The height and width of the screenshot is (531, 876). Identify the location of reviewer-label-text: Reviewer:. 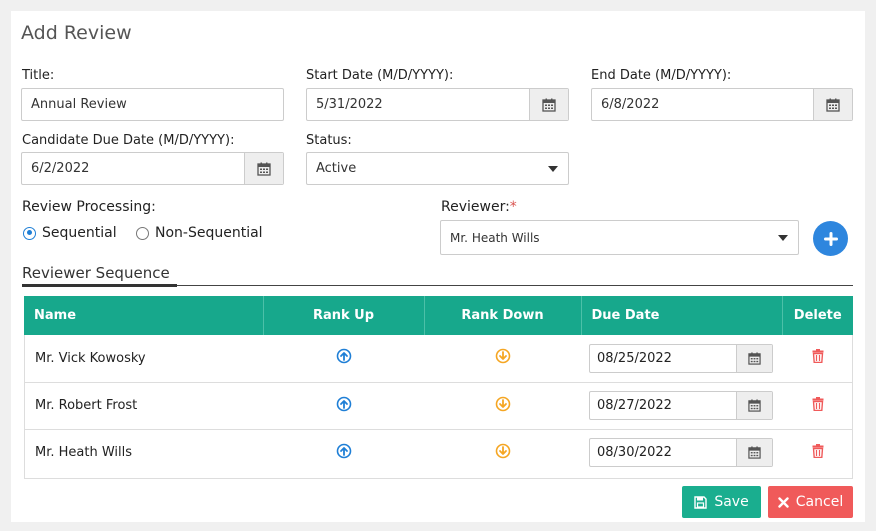
(475, 207).